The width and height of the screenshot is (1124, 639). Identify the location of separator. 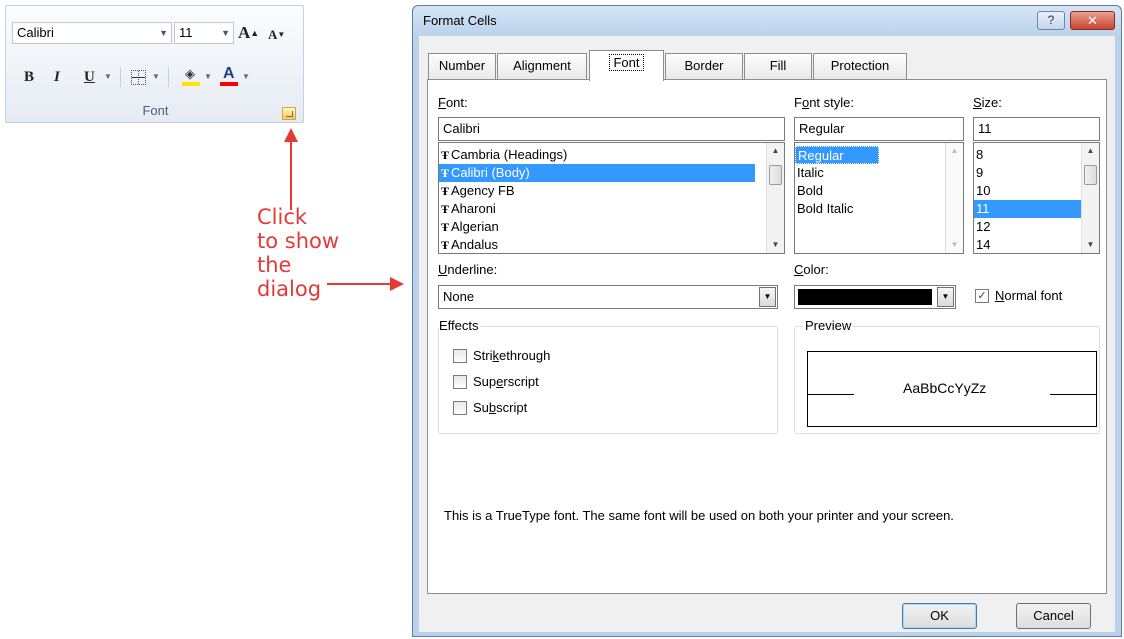
(120, 77).